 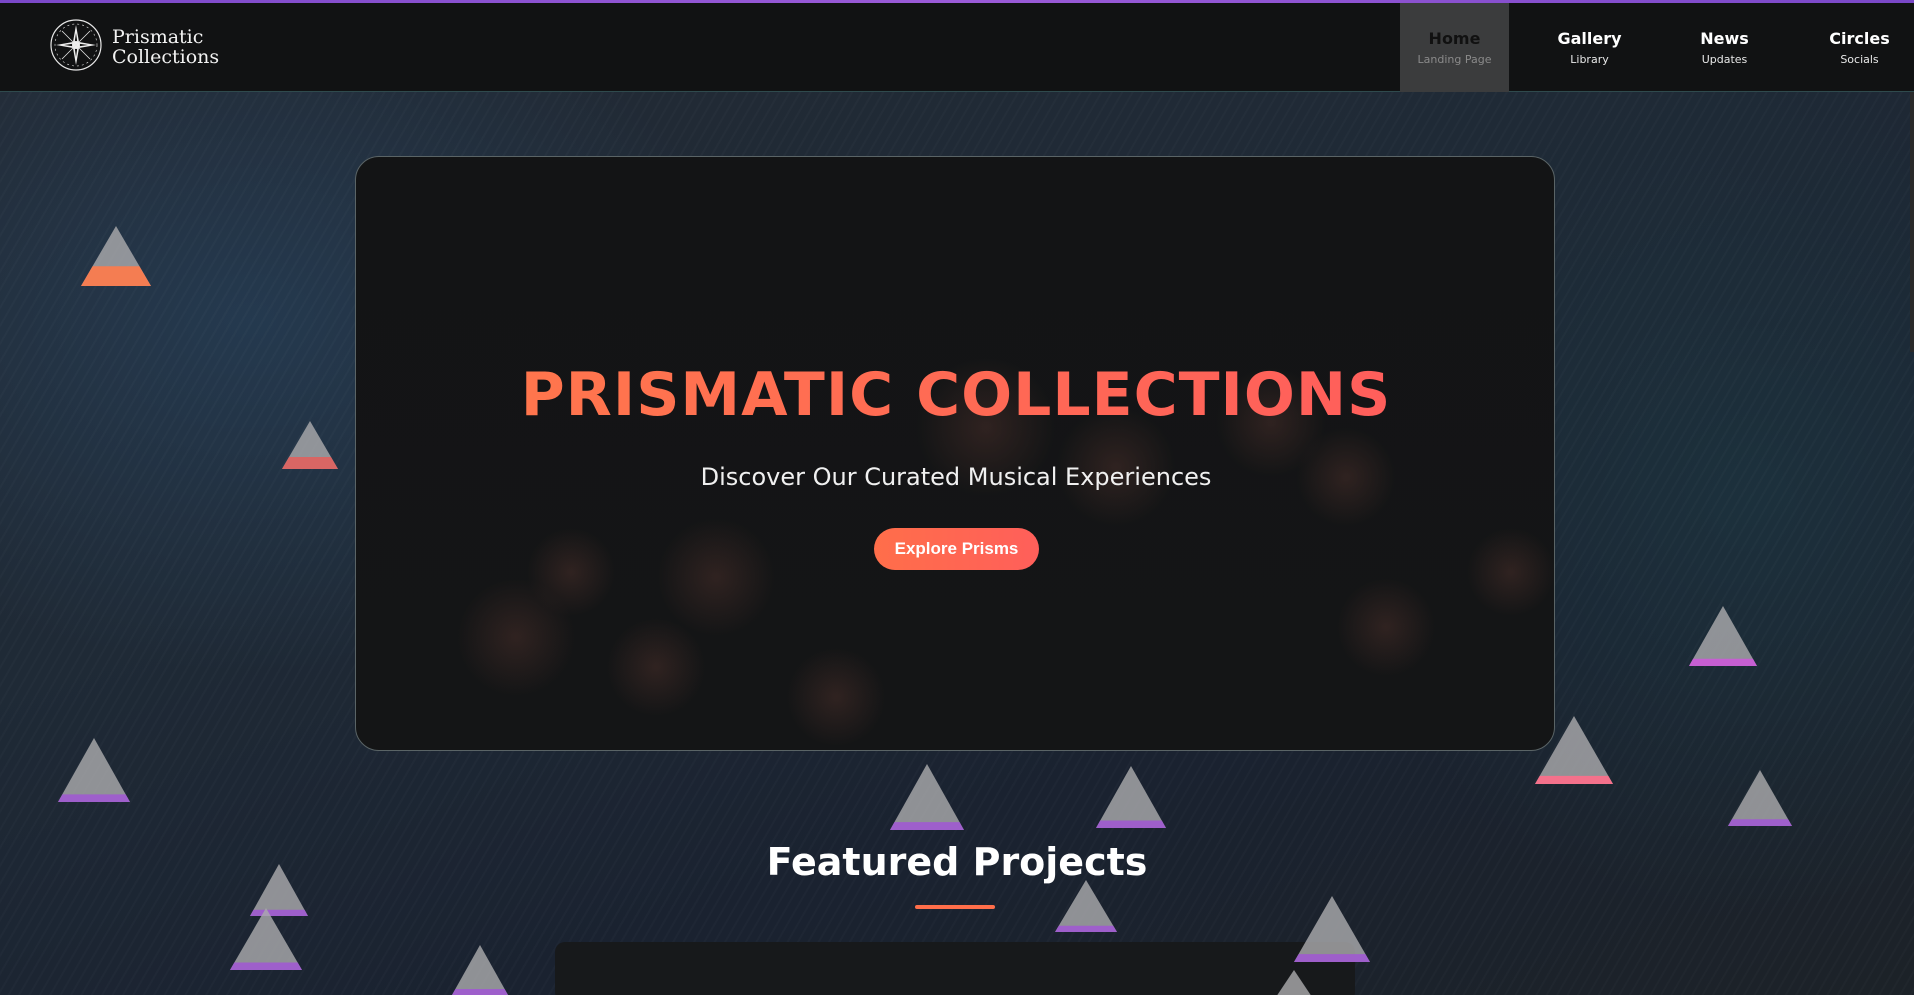 I want to click on brand-name-line1: Prismatic, so click(x=158, y=37).